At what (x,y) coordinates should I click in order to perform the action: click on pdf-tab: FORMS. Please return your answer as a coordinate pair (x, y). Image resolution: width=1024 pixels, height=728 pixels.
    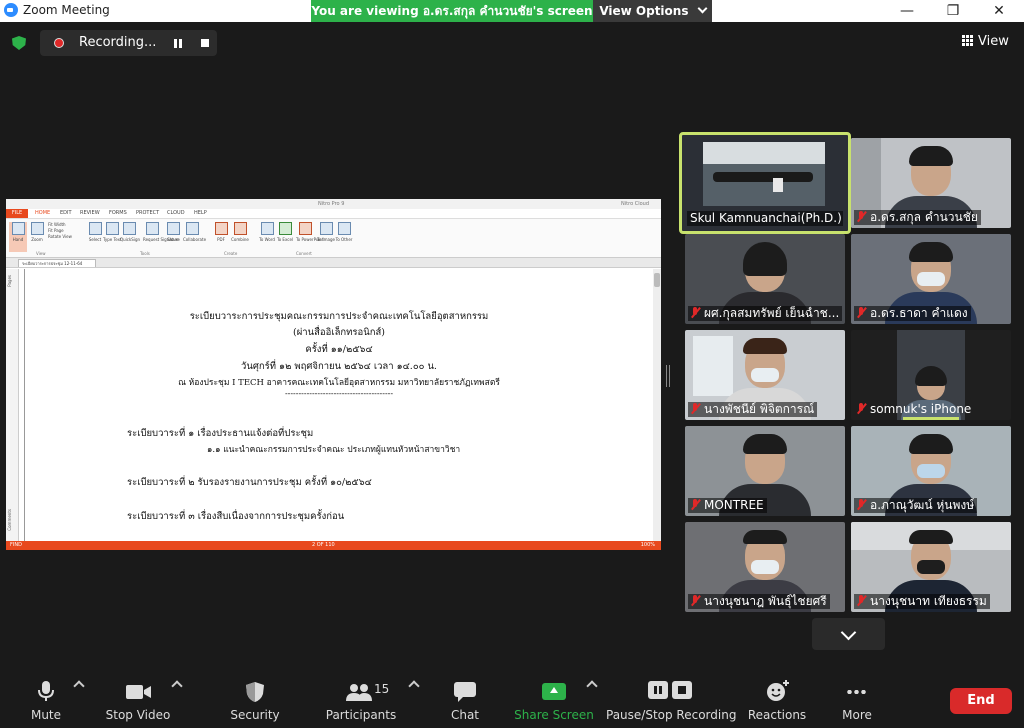
    Looking at the image, I should click on (118, 213).